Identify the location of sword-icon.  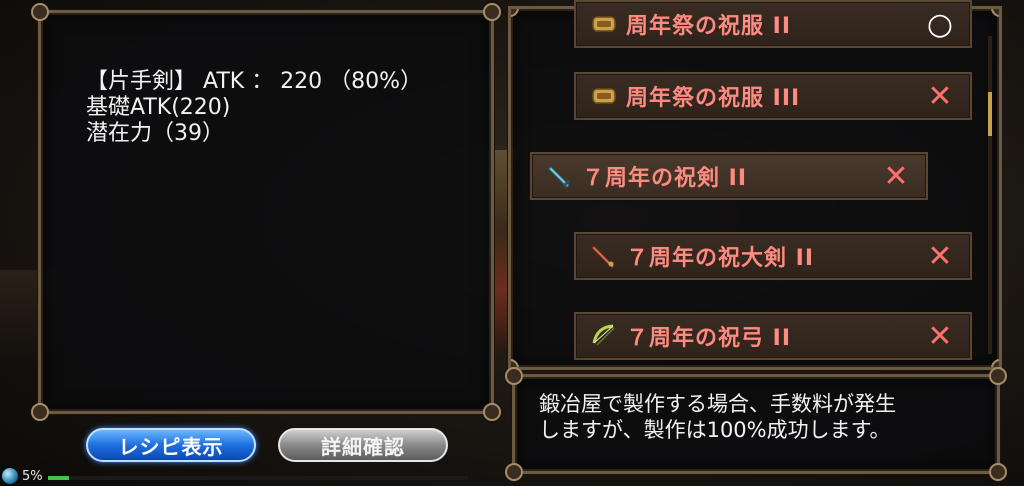
(560, 176).